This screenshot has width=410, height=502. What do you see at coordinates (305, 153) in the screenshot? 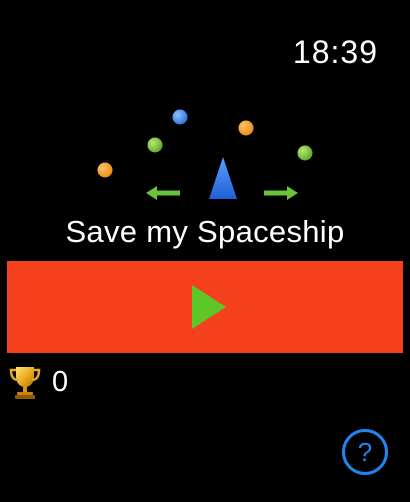
I see `ball-green-right-icon` at bounding box center [305, 153].